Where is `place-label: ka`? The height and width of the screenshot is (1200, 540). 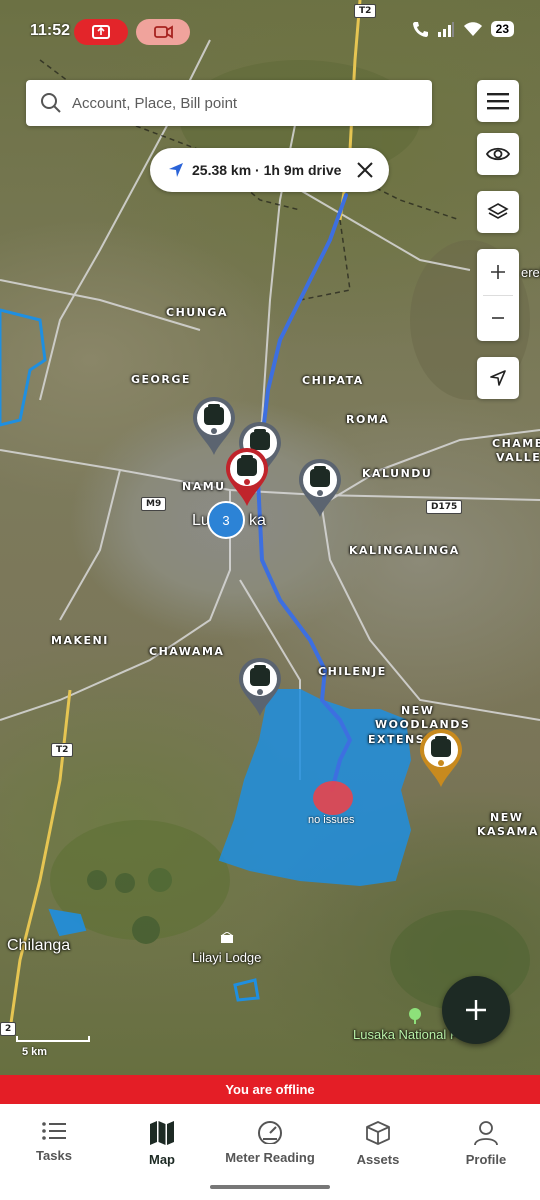
place-label: ka is located at coordinates (257, 520).